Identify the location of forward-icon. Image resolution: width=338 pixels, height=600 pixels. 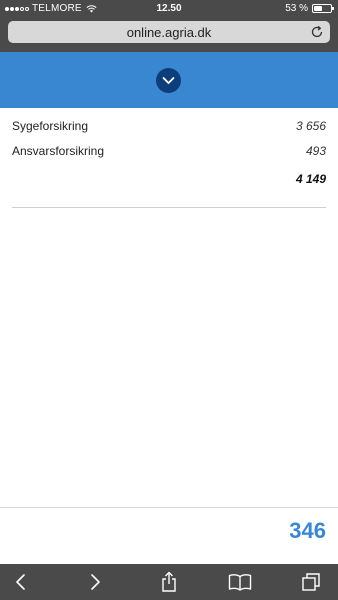
(95, 582).